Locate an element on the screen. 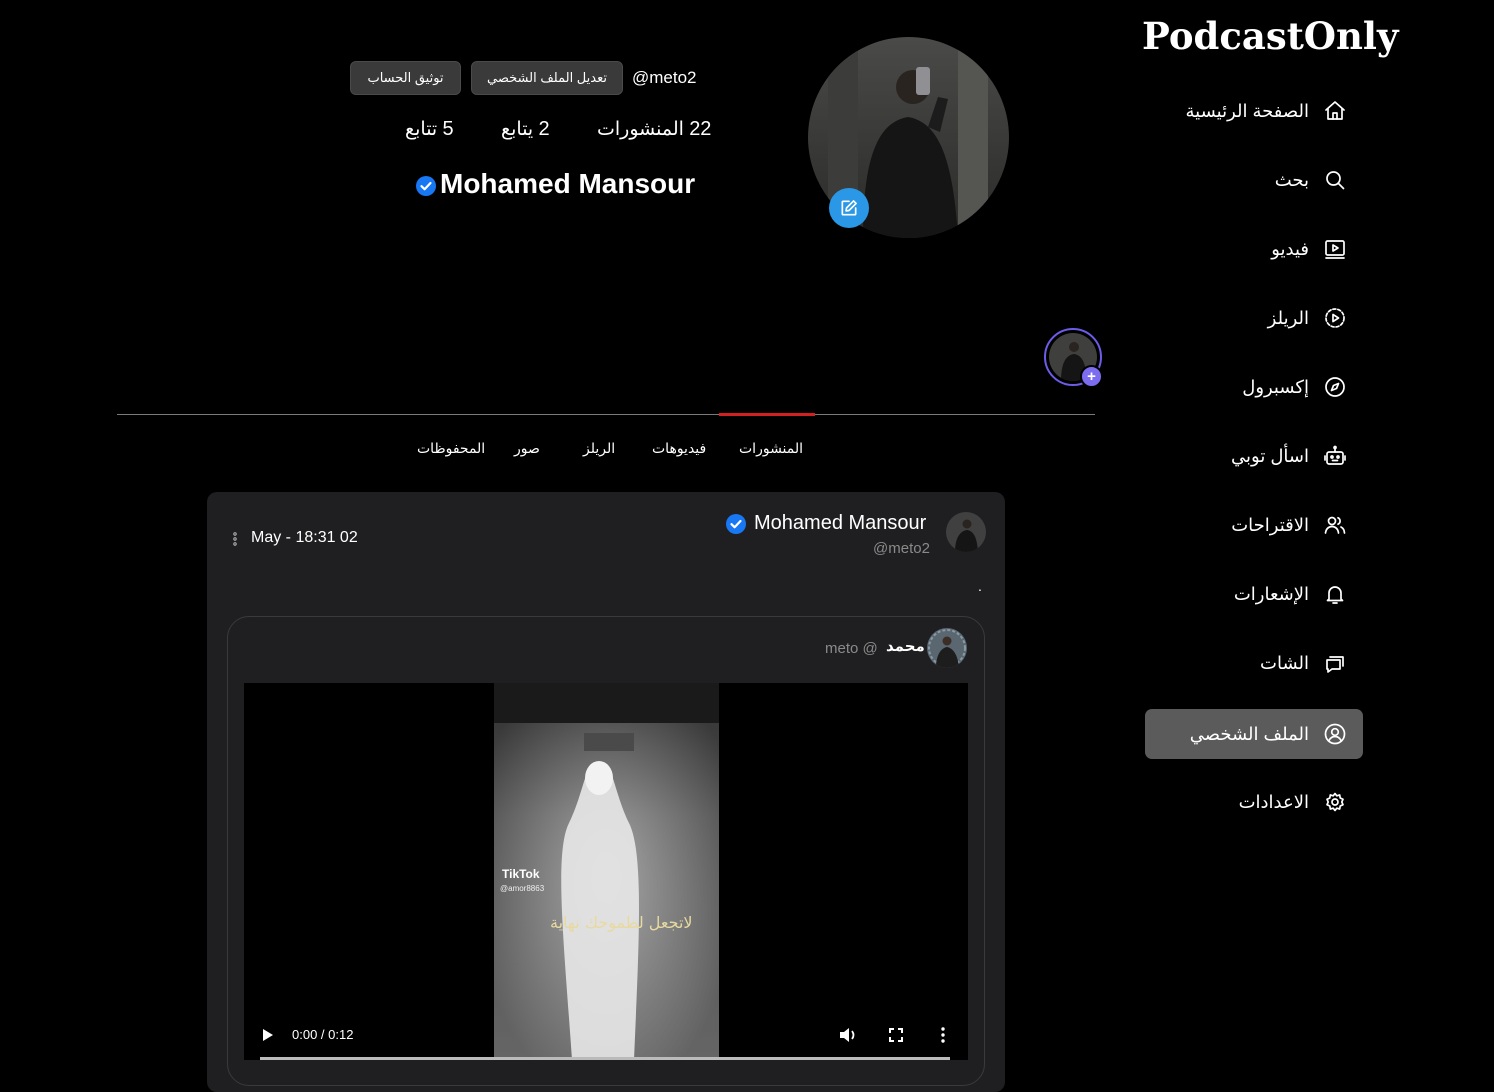  edit-pencil-icon is located at coordinates (849, 208).